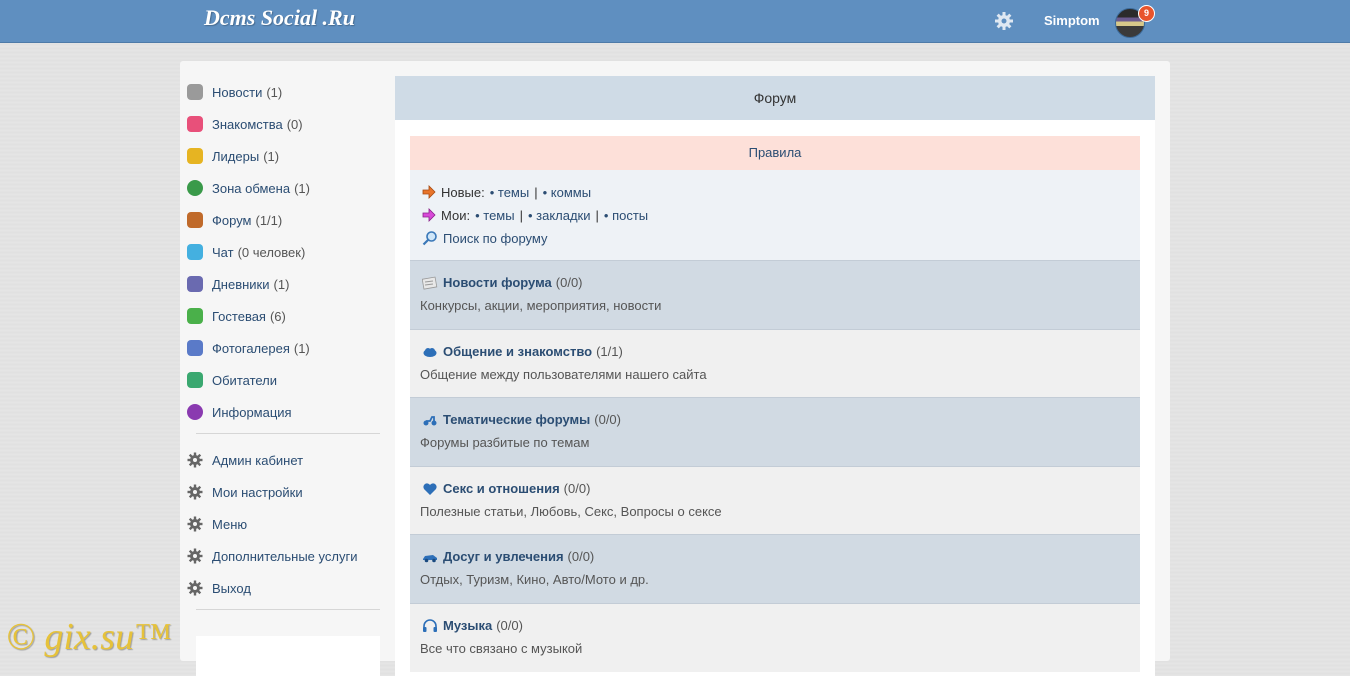 Image resolution: width=1350 pixels, height=676 pixels. Describe the element at coordinates (89, 637) in the screenshot. I see `watermark: © gix.su™` at that location.